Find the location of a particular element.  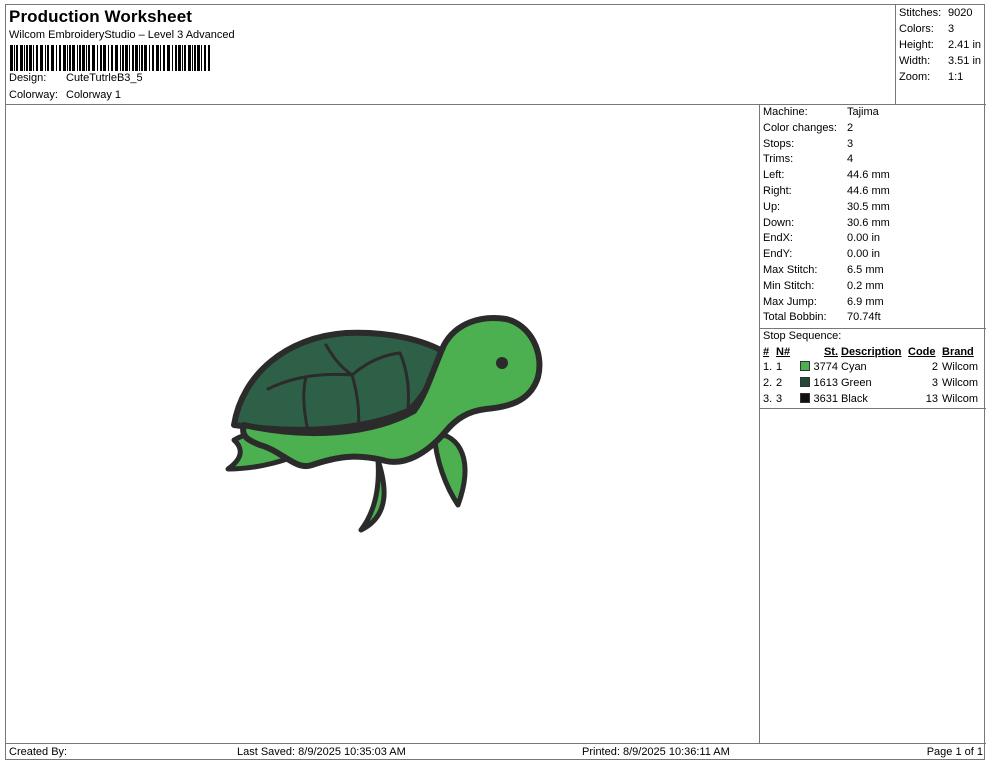

col-description: Description is located at coordinates (871, 351).